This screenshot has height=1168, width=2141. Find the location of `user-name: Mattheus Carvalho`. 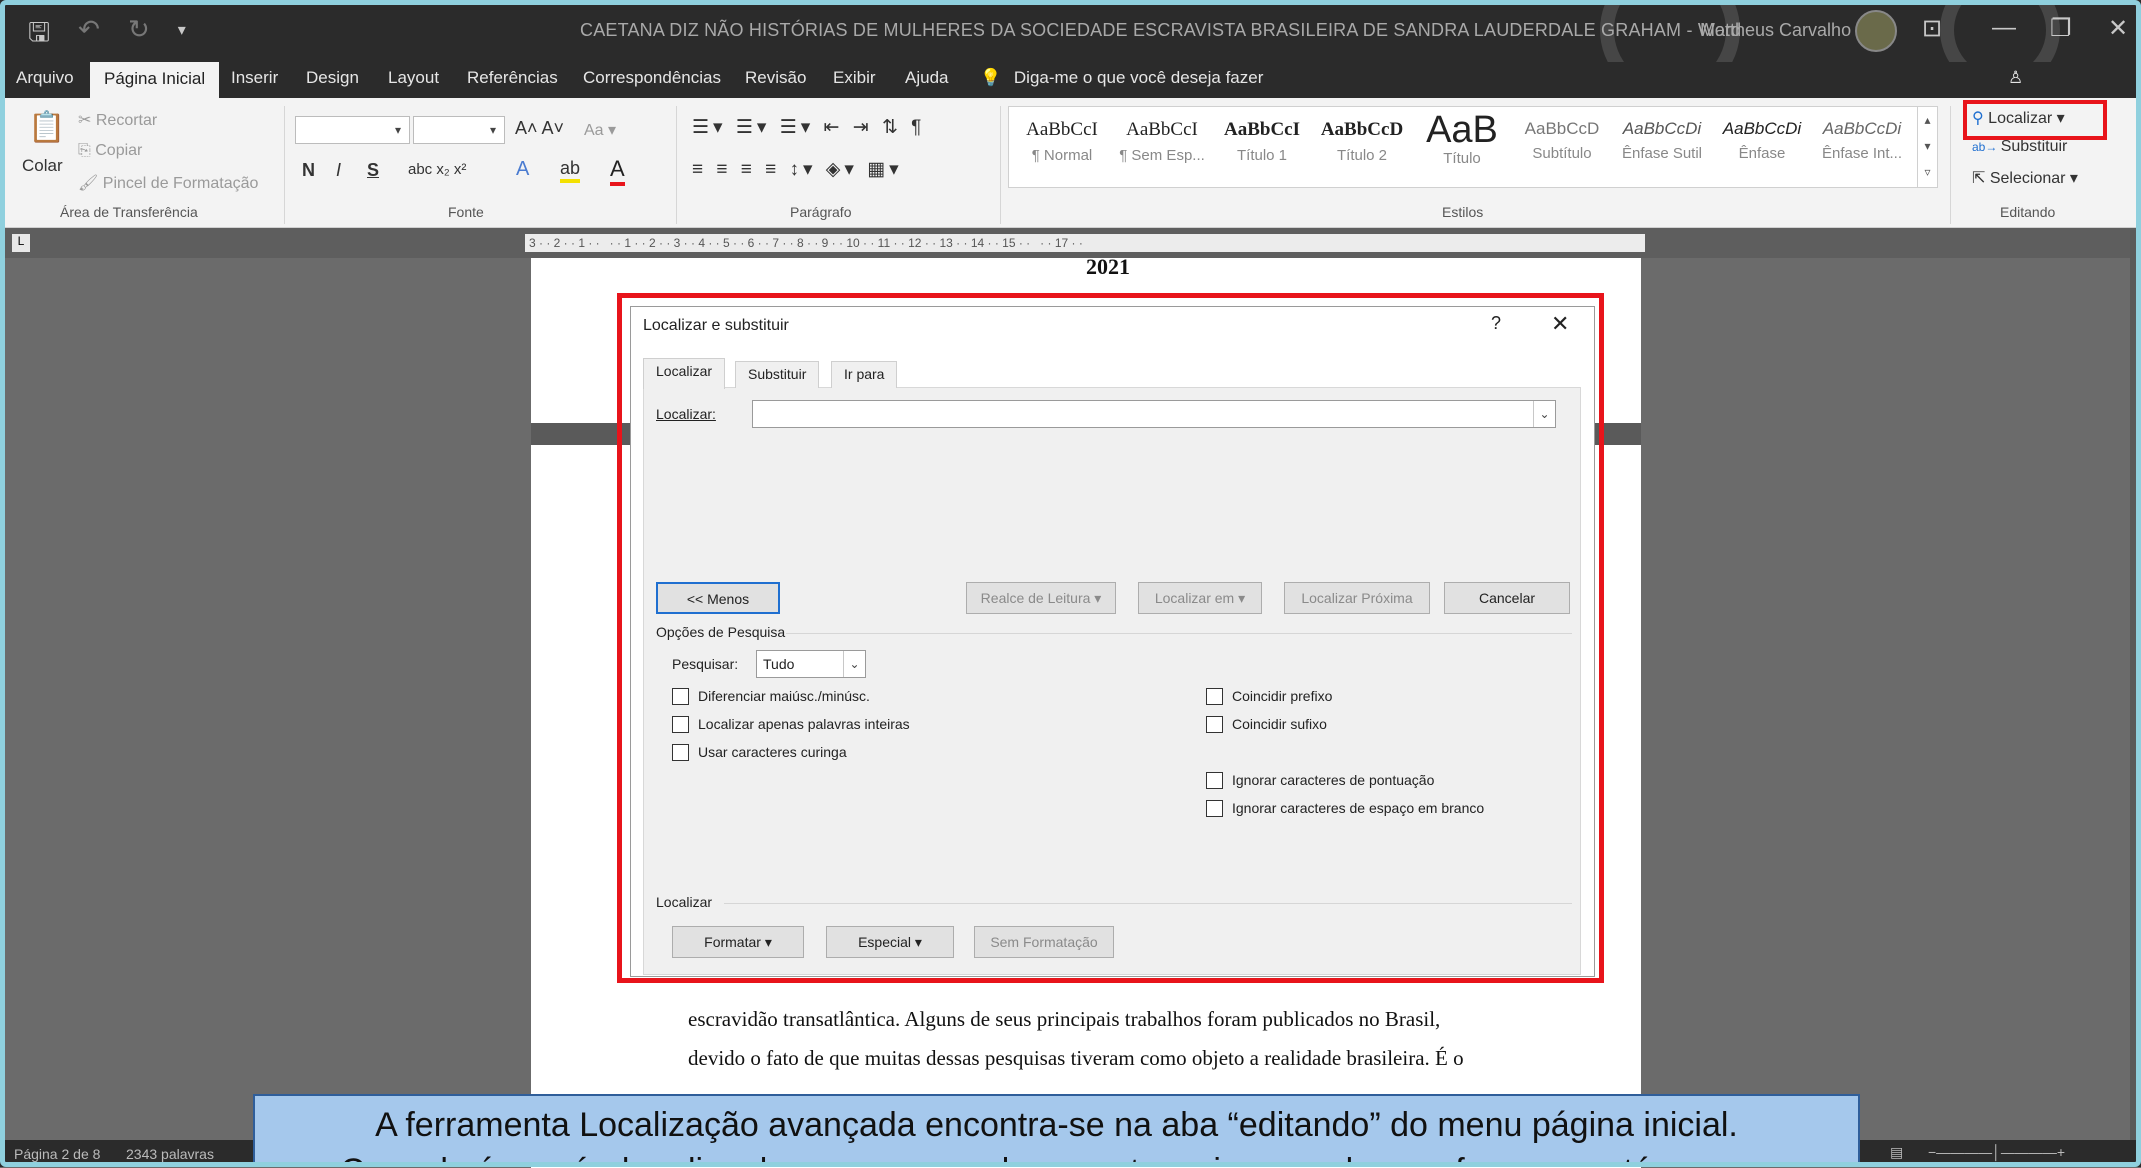

user-name: Mattheus Carvalho is located at coordinates (1775, 30).